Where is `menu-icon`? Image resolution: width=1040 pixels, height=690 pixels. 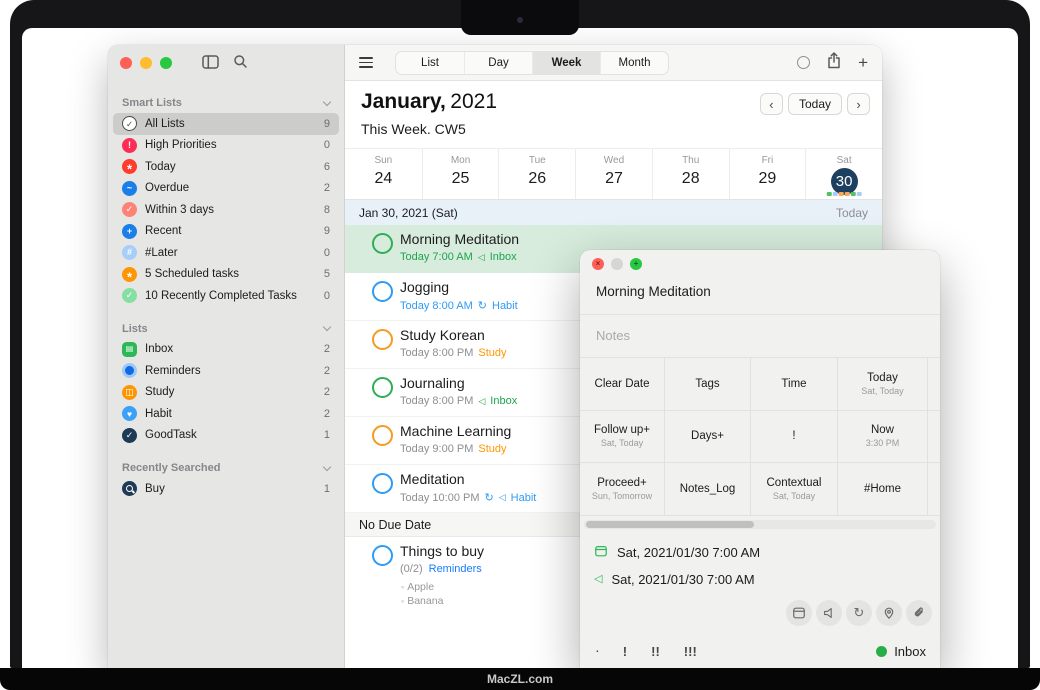
menu-icon is located at coordinates (366, 62).